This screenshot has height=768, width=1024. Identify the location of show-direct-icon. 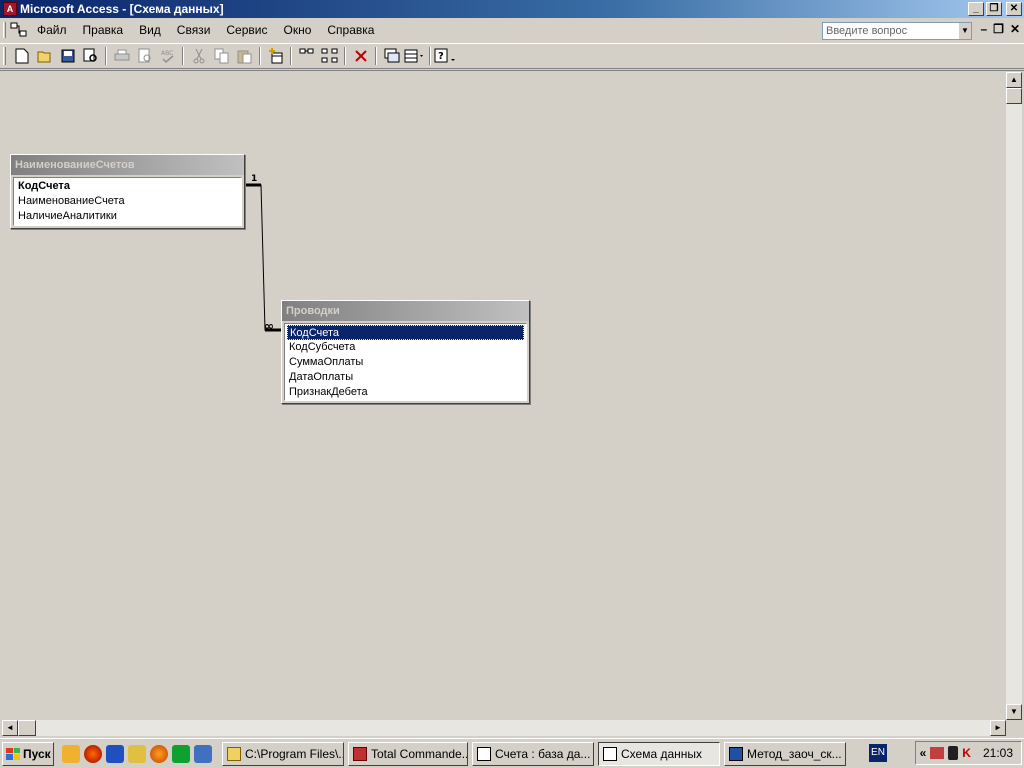
(306, 56).